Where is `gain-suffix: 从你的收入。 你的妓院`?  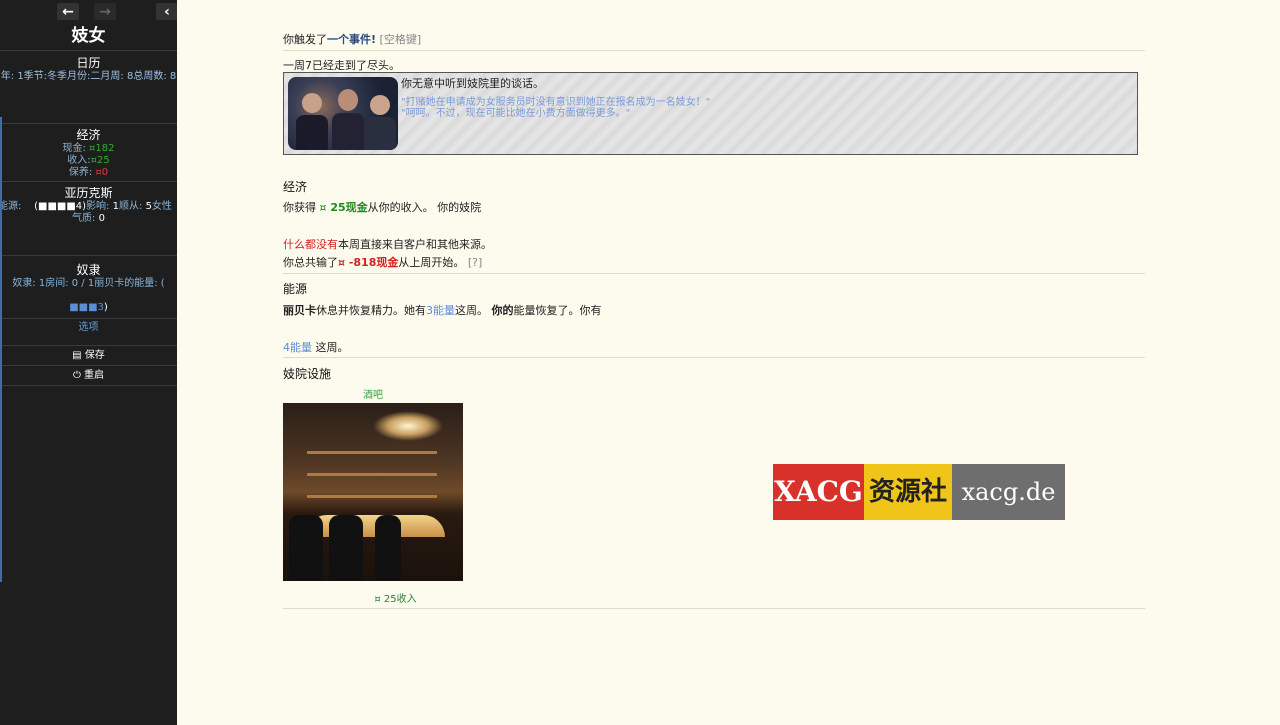
gain-suffix: 从你的收入。 你的妓院 is located at coordinates (424, 207).